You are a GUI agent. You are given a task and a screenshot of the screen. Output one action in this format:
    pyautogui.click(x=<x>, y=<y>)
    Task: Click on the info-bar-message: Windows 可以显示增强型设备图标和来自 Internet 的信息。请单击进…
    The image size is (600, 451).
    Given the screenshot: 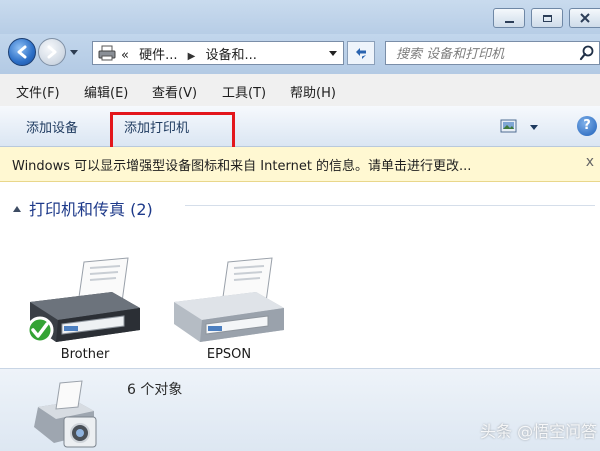 What is the action you would take?
    pyautogui.click(x=241, y=164)
    